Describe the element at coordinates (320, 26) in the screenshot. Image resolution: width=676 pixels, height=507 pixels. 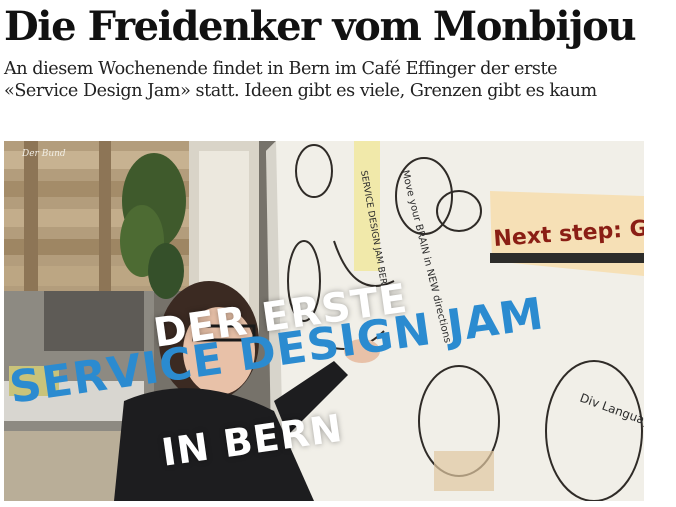
I see `article-headline: Die Freidenker vom Monbijou` at that location.